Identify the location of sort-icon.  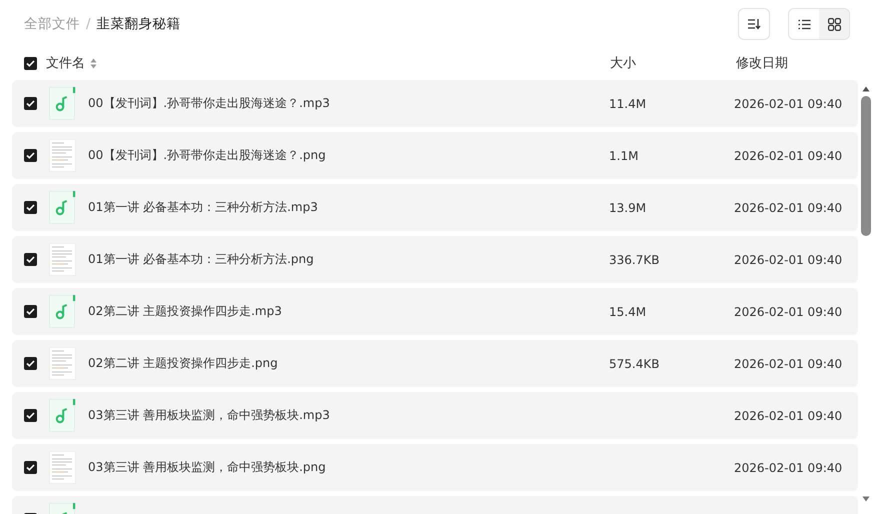
(754, 24).